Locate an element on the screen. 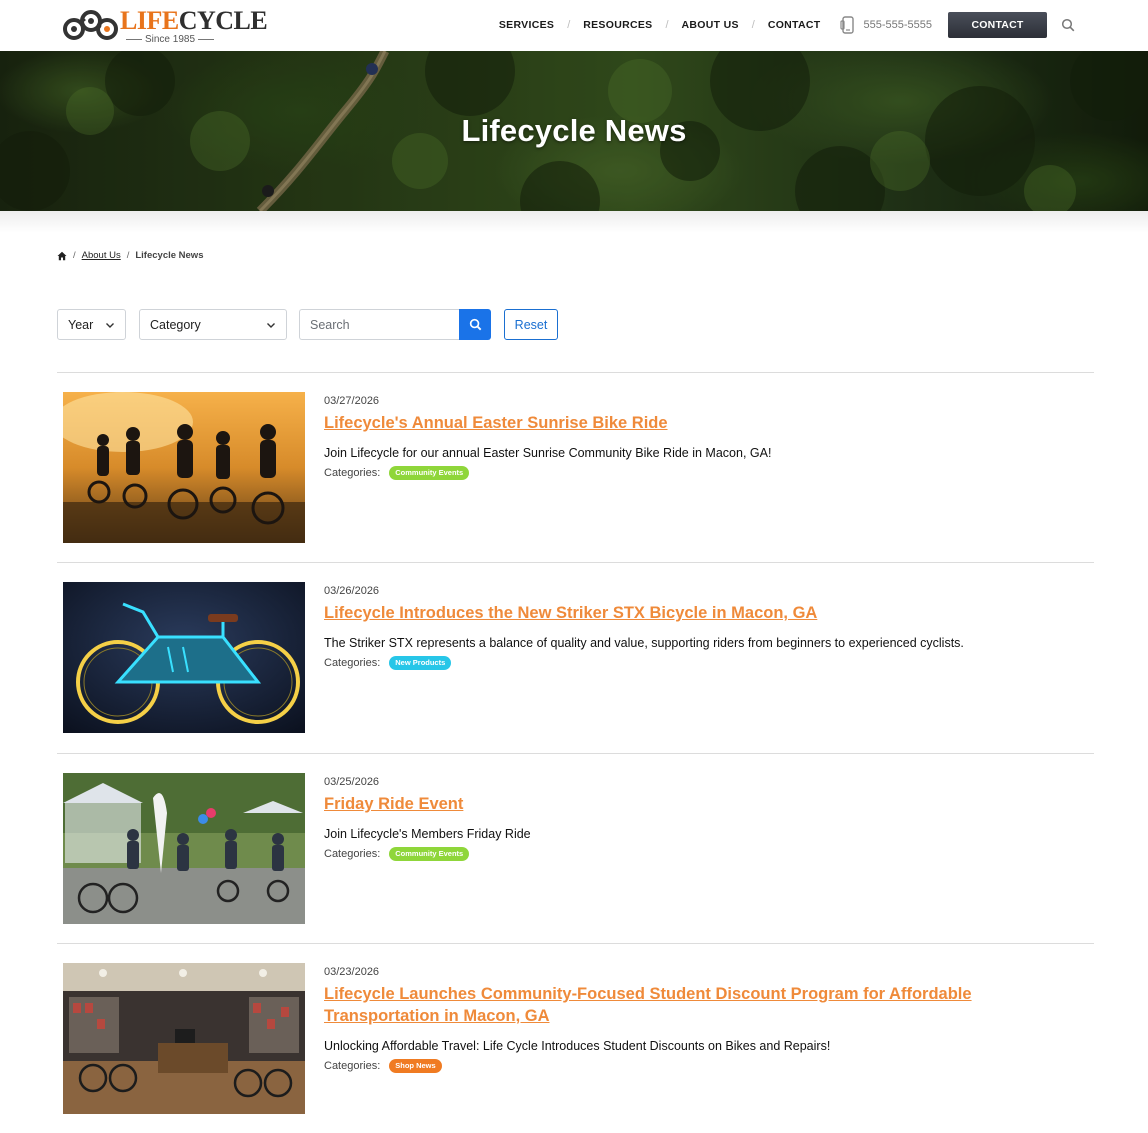 This screenshot has width=1148, height=1133. news-title-link: Friday Ride Event is located at coordinates (704, 804).